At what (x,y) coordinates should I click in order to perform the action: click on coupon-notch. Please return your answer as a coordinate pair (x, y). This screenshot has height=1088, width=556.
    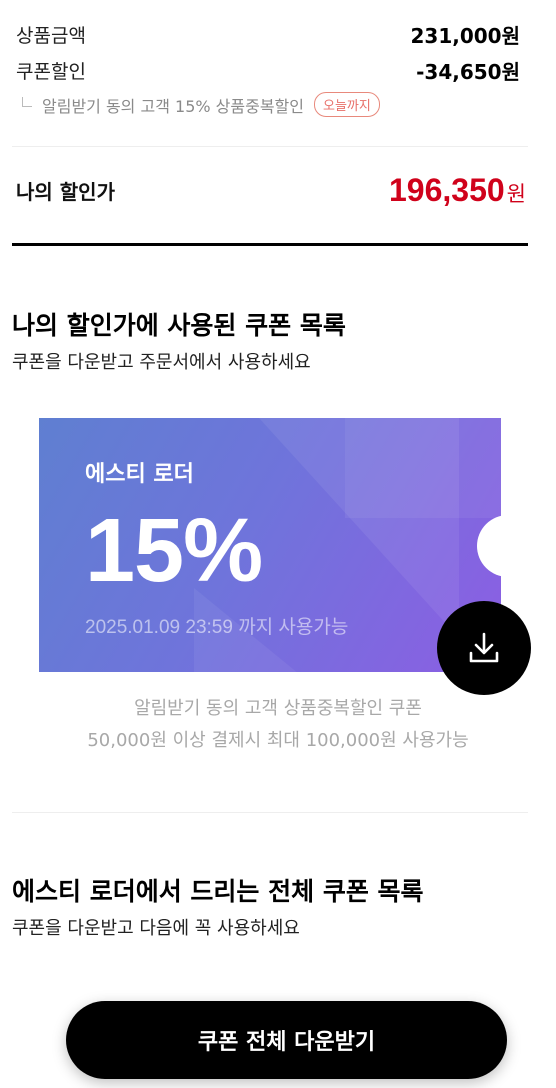
    Looking at the image, I should click on (508, 546).